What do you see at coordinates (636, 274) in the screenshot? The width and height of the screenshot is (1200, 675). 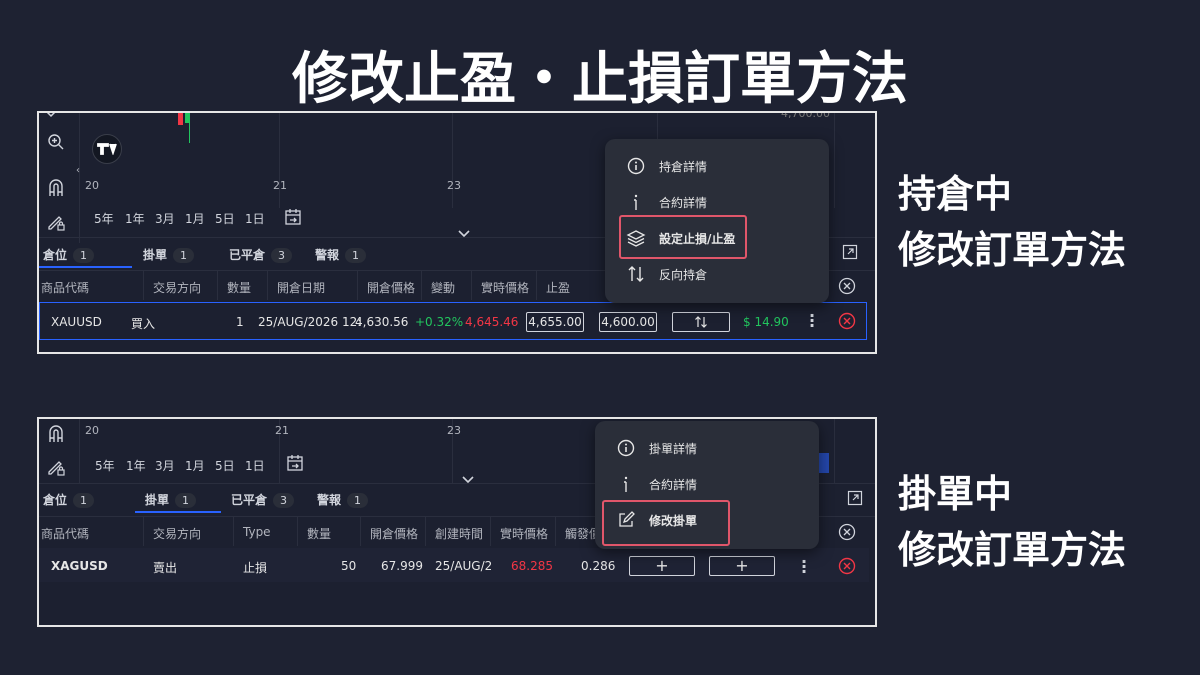 I see `swap-arrows-icon` at bounding box center [636, 274].